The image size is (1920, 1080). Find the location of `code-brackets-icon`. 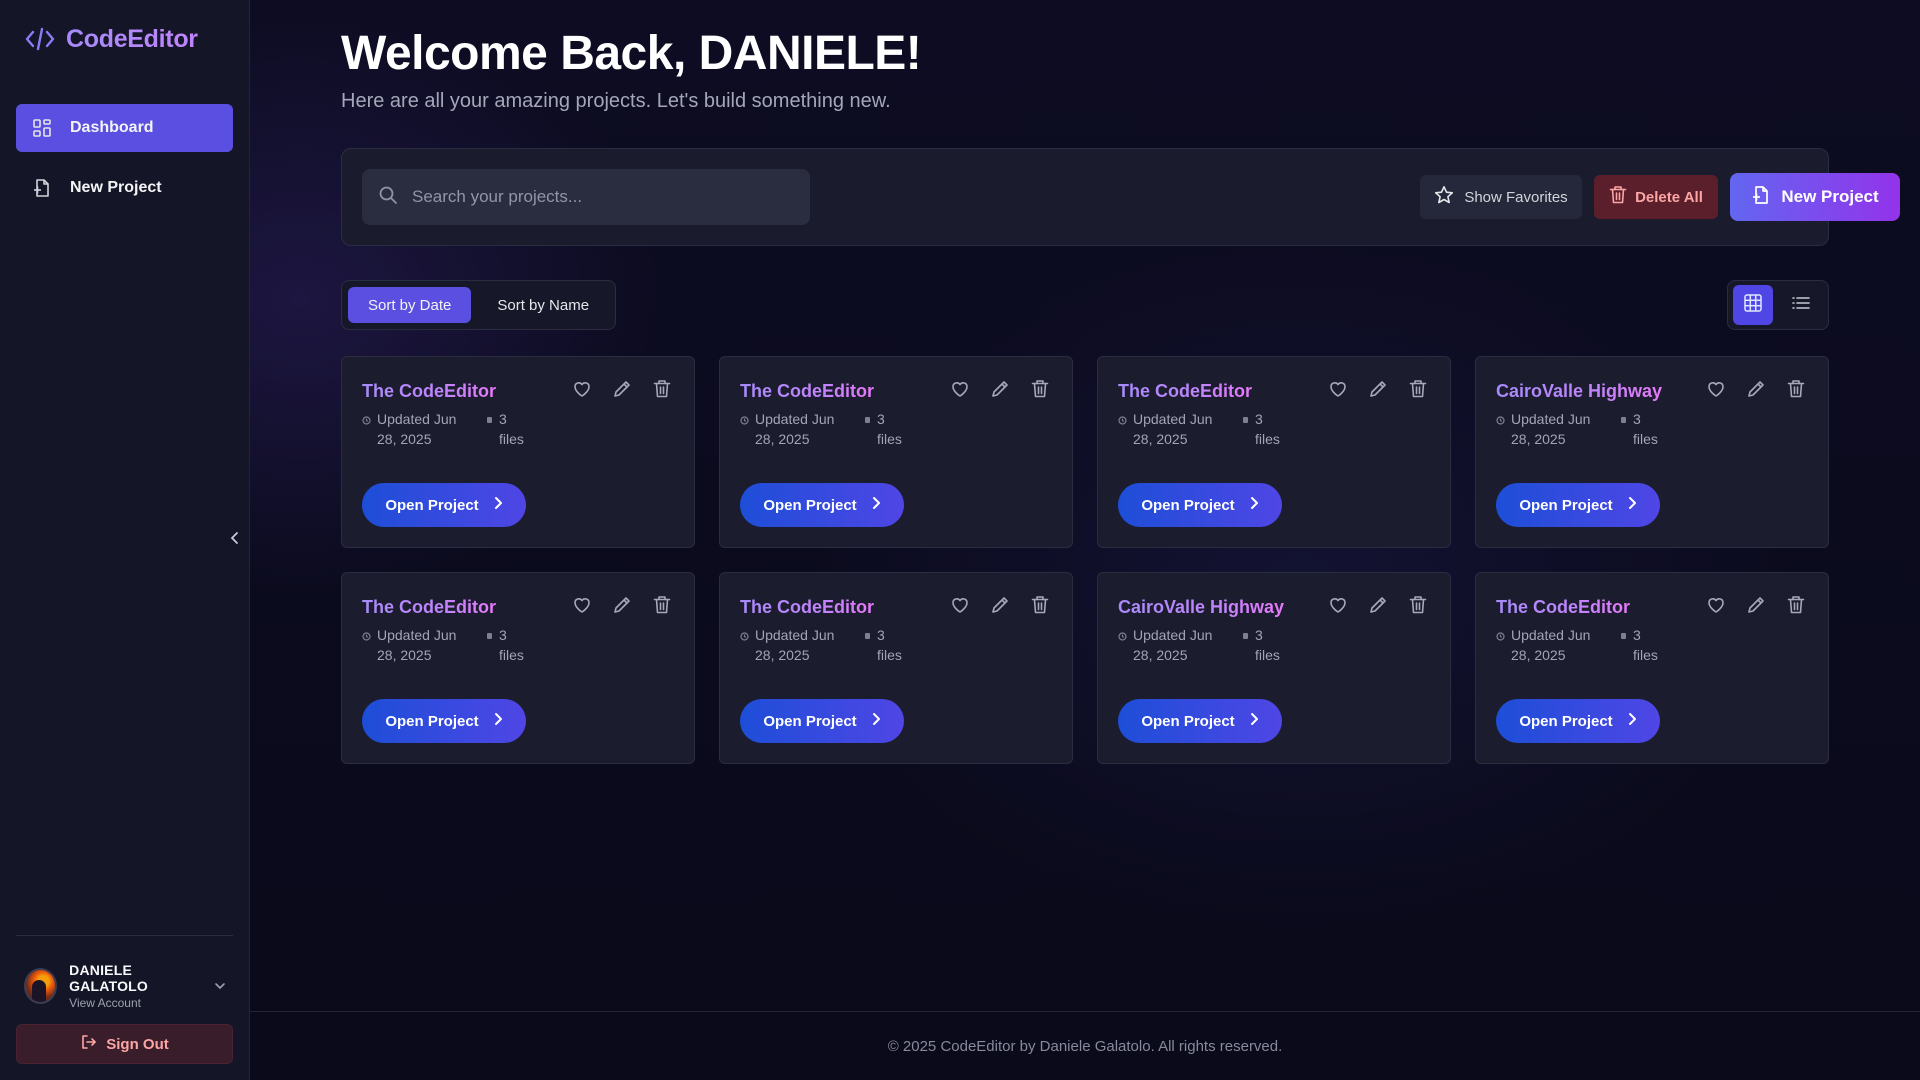

code-brackets-icon is located at coordinates (40, 39).